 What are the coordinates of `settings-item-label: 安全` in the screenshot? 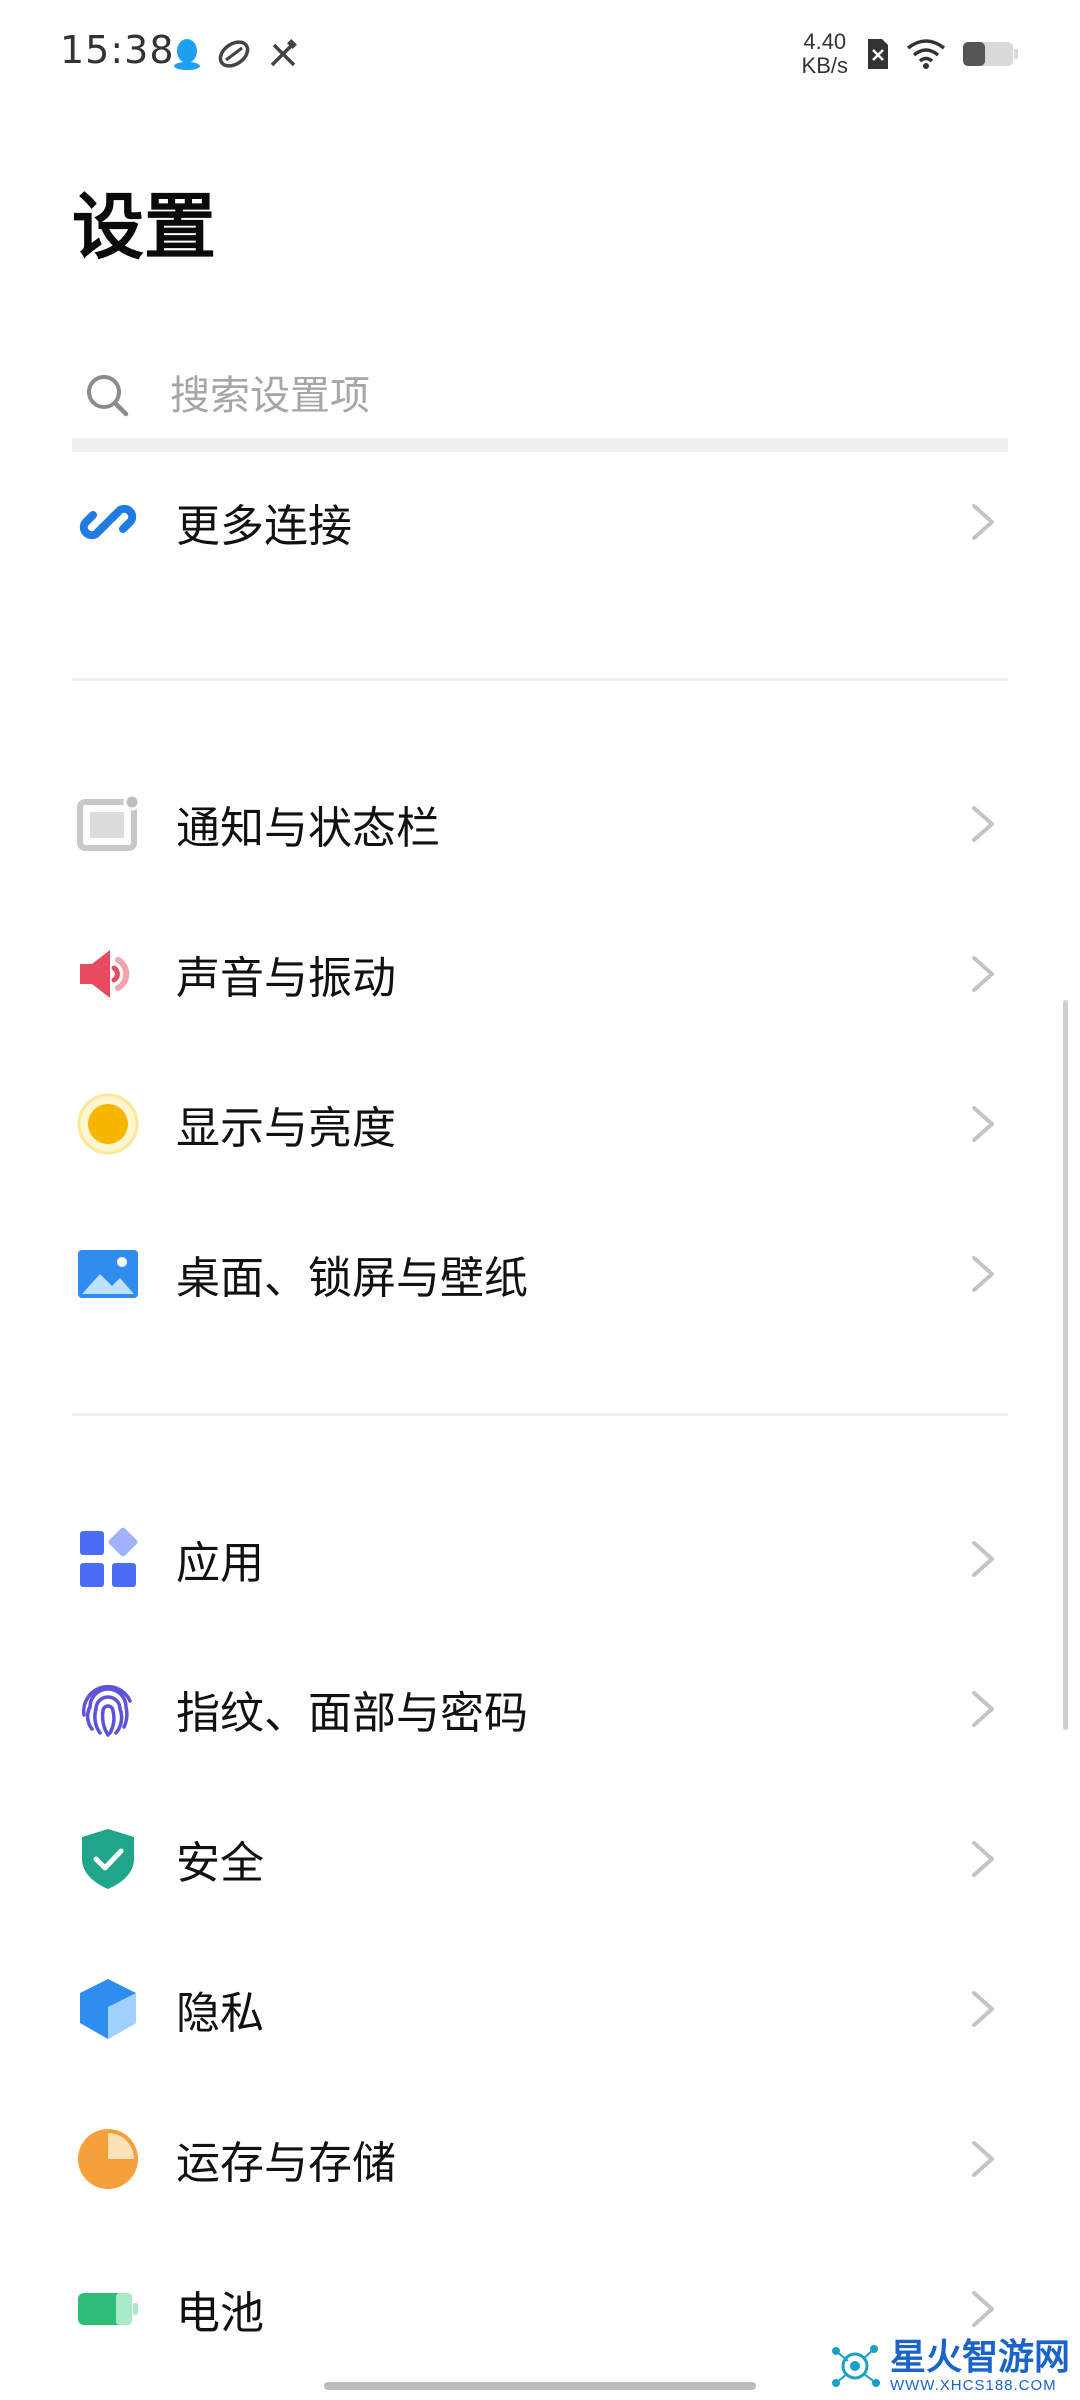 It's located at (220, 1863).